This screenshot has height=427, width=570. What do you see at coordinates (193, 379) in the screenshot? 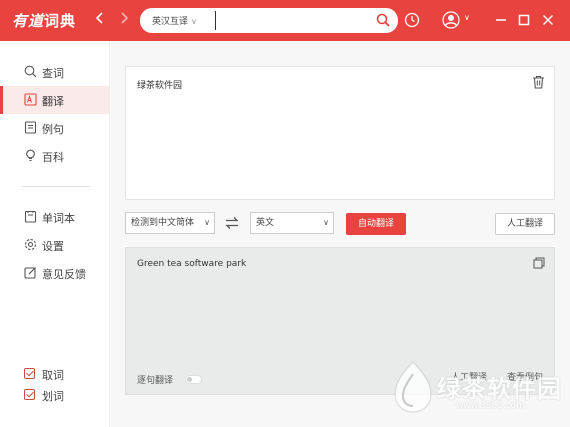
I see `sentence-mode-toggle` at bounding box center [193, 379].